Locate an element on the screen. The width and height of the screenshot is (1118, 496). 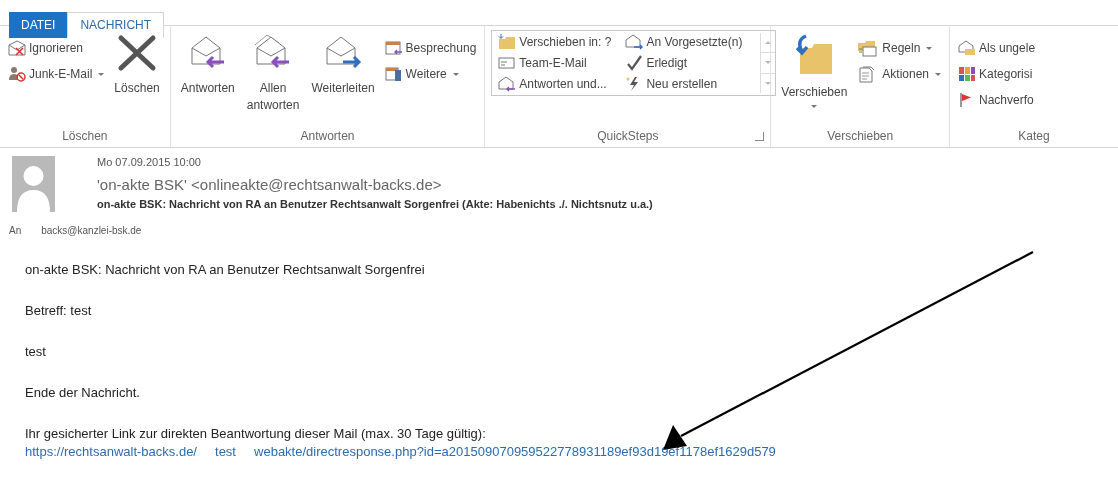
ribbon-button: Weitere is located at coordinates (430, 74).